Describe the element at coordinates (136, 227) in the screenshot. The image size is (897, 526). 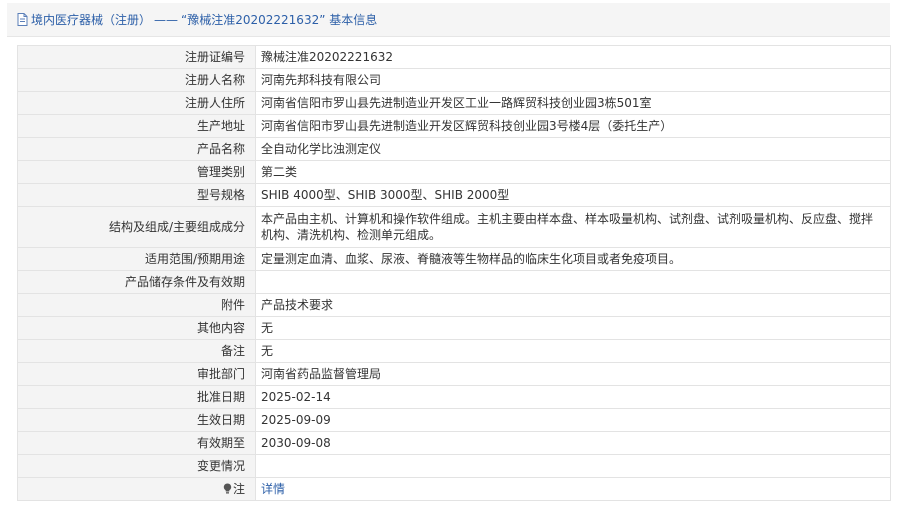
I see `field-label: 结构及组成/主要组成成分` at that location.